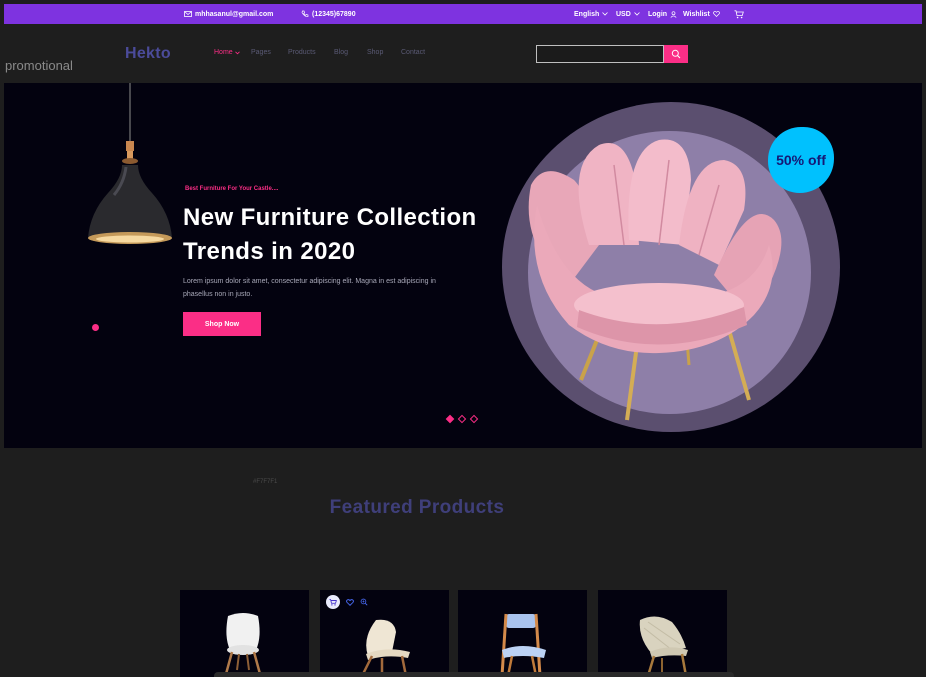 Image resolution: width=926 pixels, height=677 pixels. Describe the element at coordinates (265, 482) in the screenshot. I see `color-note: #F7F7F1` at that location.